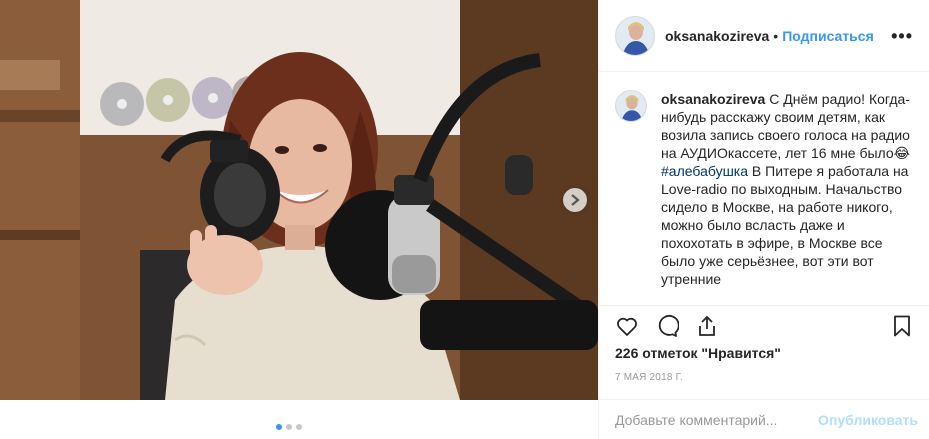 The height and width of the screenshot is (439, 929). I want to click on carousel-next-button, so click(575, 200).